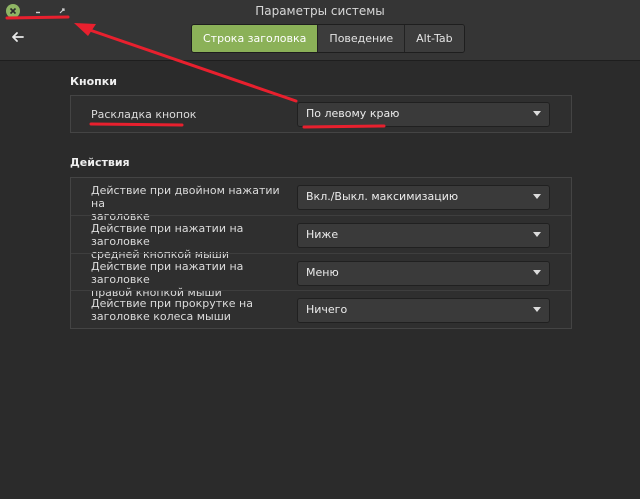  Describe the element at coordinates (423, 310) in the screenshot. I see `scroll-action-dropdown: Ничего` at that location.